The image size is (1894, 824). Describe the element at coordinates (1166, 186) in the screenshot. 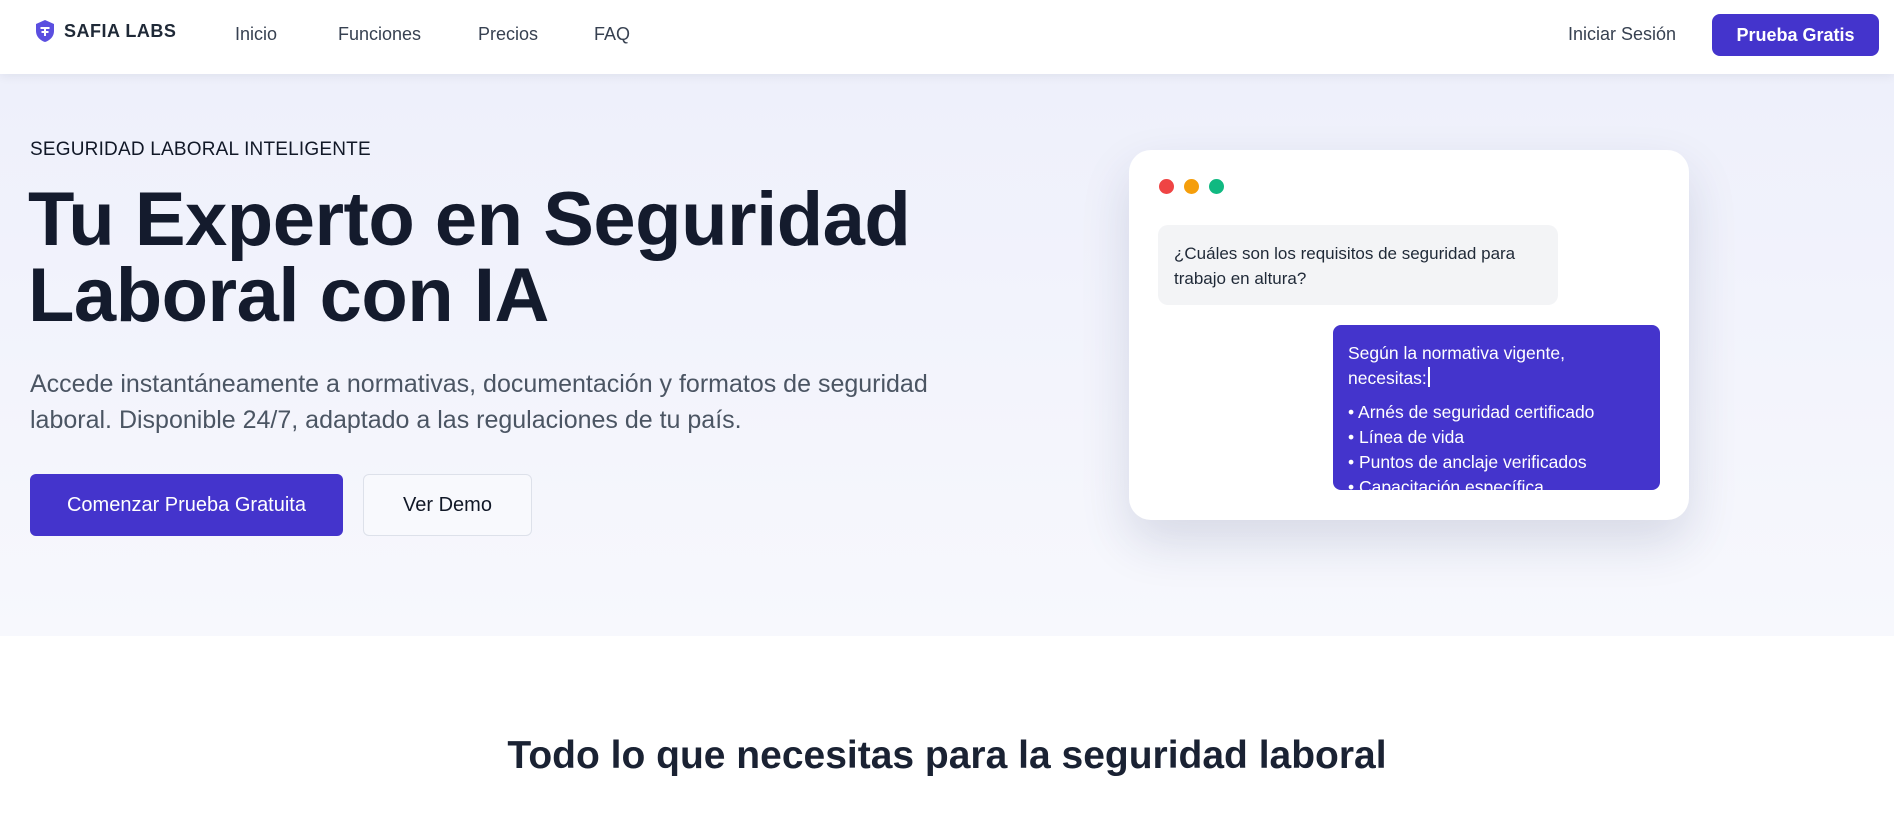

I see `window-dot-red` at that location.